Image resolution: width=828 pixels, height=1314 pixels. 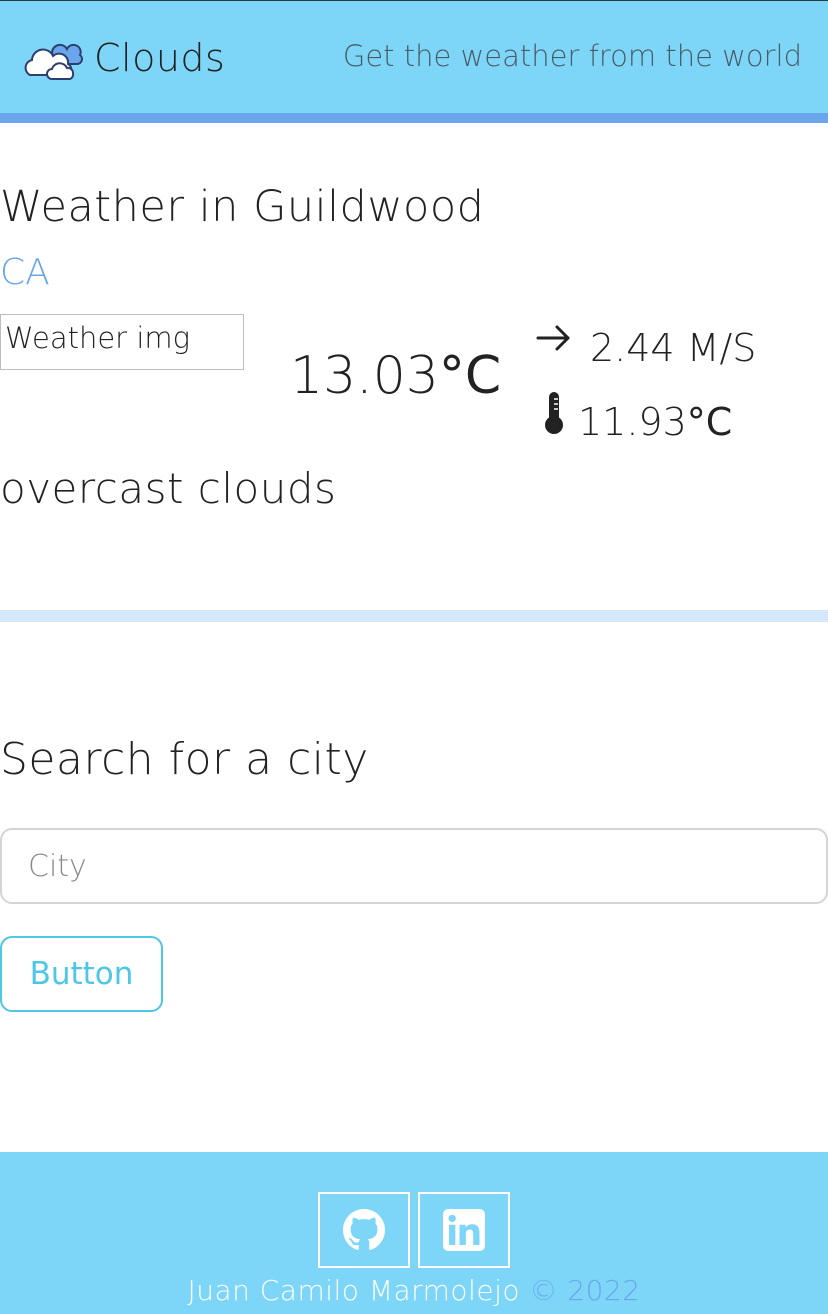 What do you see at coordinates (572, 56) in the screenshot?
I see `tagline: Get the weather from the world` at bounding box center [572, 56].